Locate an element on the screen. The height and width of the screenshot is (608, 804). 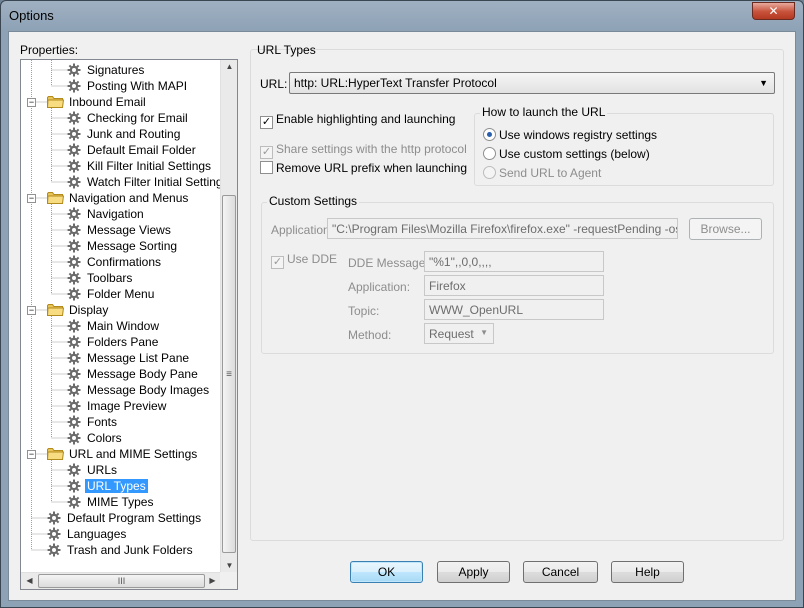
tree-item: URL Types is located at coordinates (107, 486).